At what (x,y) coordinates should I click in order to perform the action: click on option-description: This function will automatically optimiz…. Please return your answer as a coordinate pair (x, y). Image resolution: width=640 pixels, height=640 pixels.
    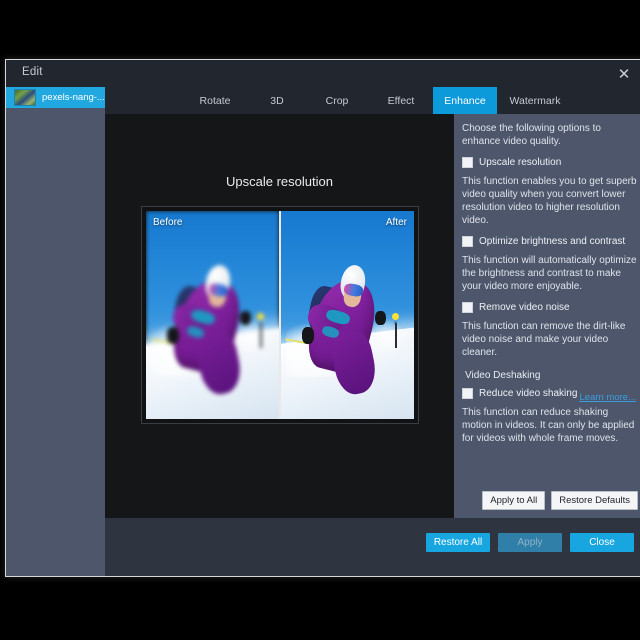
    Looking at the image, I should click on (549, 273).